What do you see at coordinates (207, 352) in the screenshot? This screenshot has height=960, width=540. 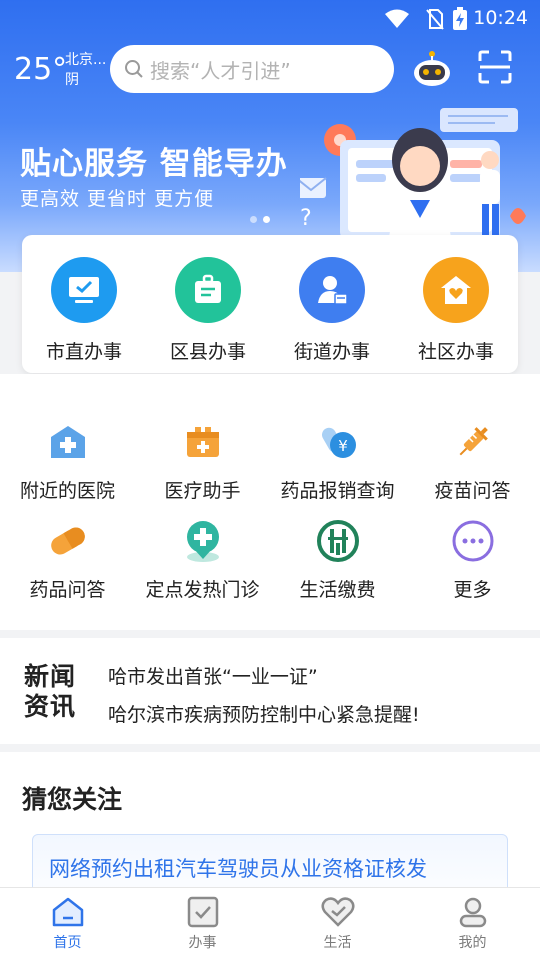 I see `service-label: 区县办事` at bounding box center [207, 352].